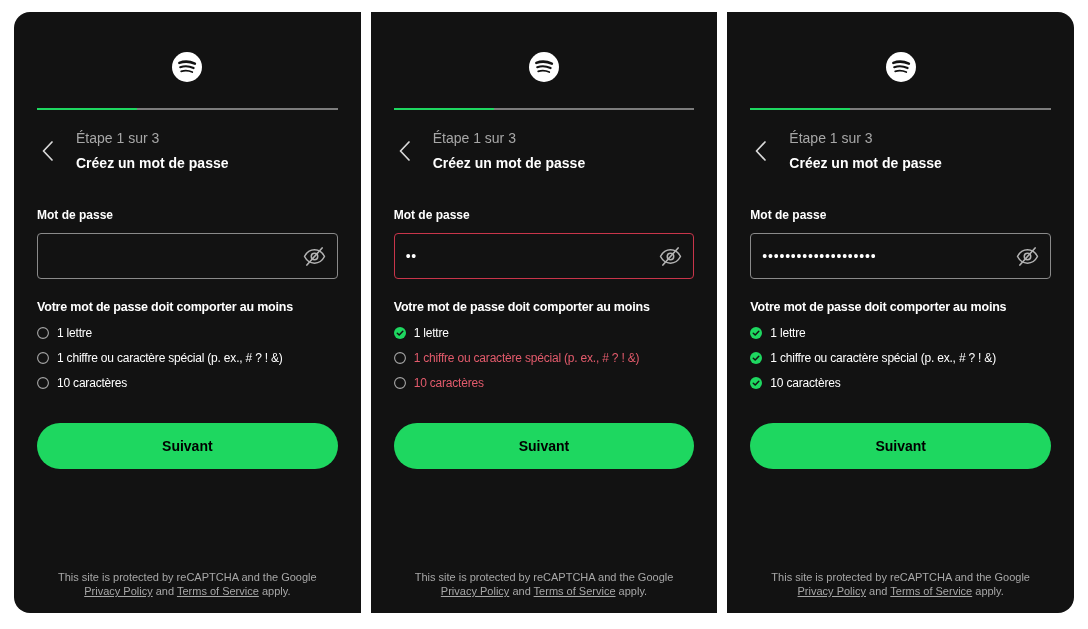  What do you see at coordinates (900, 256) in the screenshot?
I see `password-field: ••••••••••••••••••••` at bounding box center [900, 256].